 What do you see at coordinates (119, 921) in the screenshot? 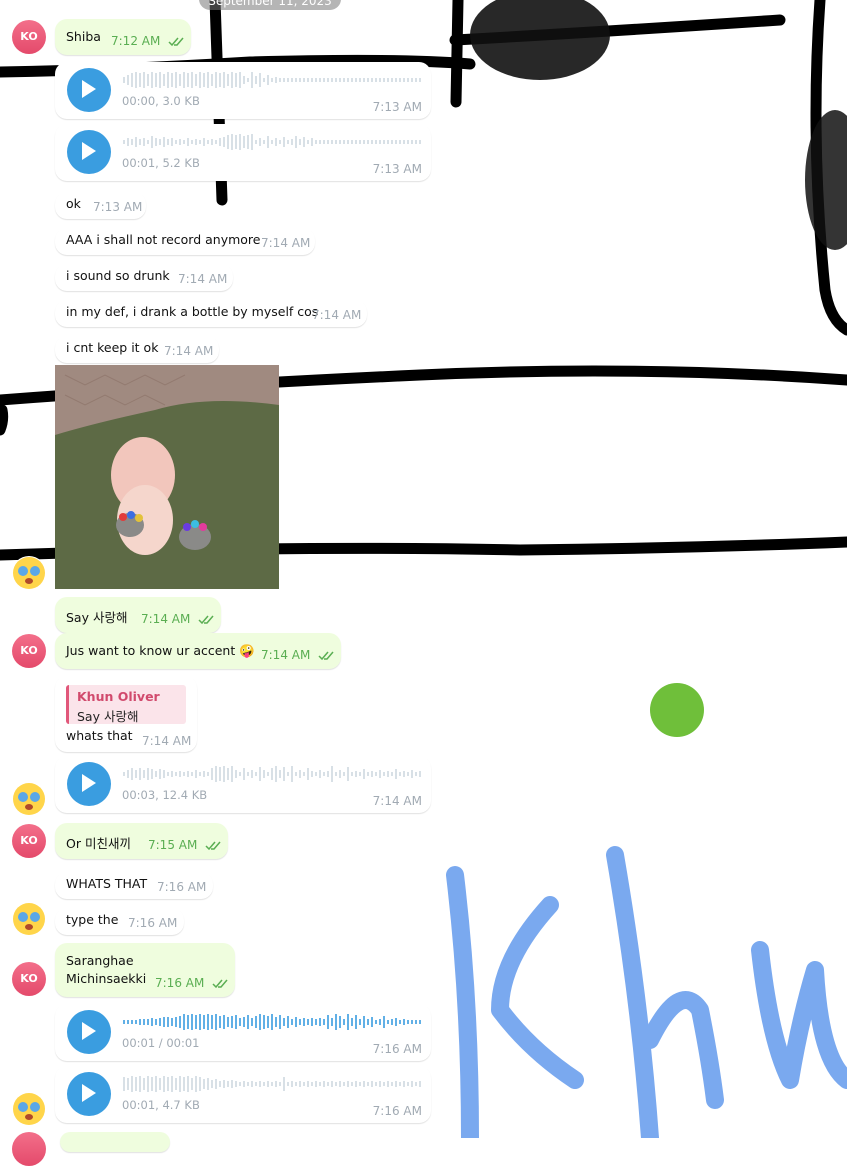
I see `message-bubble: type the 7:16 AM` at bounding box center [119, 921].